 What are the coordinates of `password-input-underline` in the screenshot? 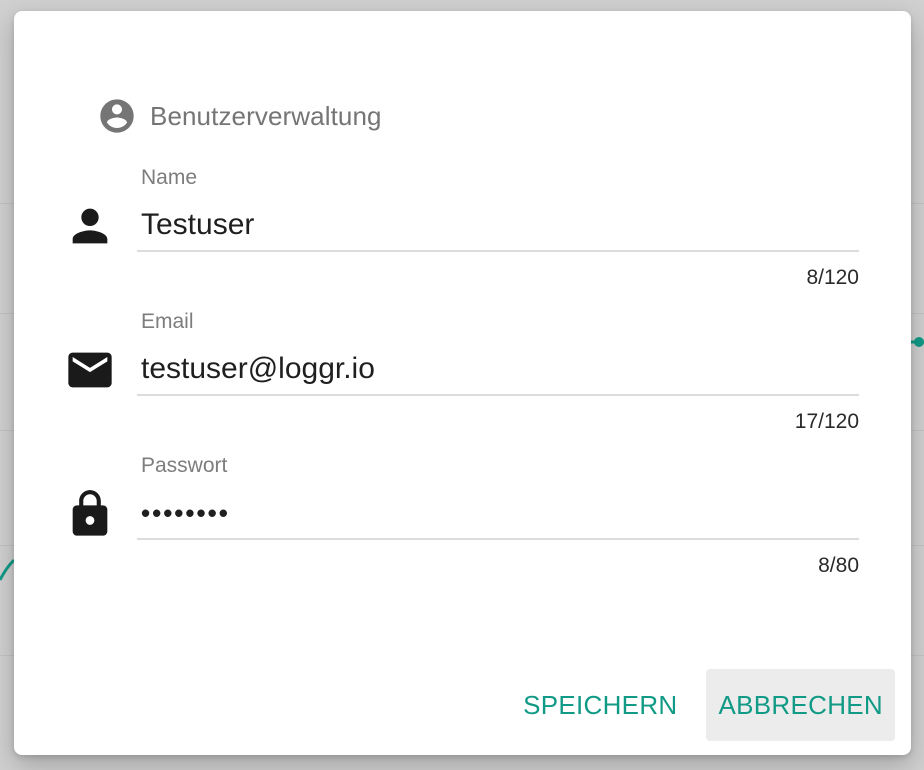 It's located at (498, 539).